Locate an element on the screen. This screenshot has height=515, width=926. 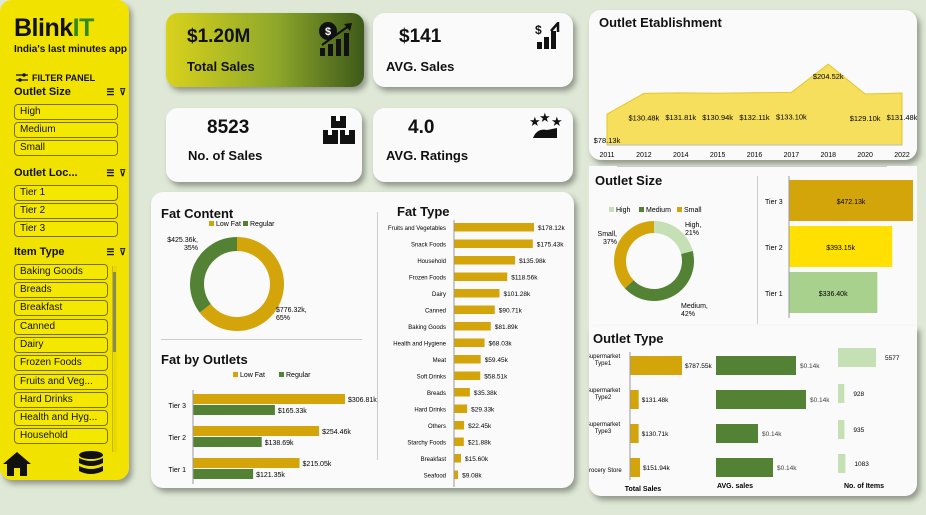
category-label: Frozen Foods is located at coordinates (427, 279).